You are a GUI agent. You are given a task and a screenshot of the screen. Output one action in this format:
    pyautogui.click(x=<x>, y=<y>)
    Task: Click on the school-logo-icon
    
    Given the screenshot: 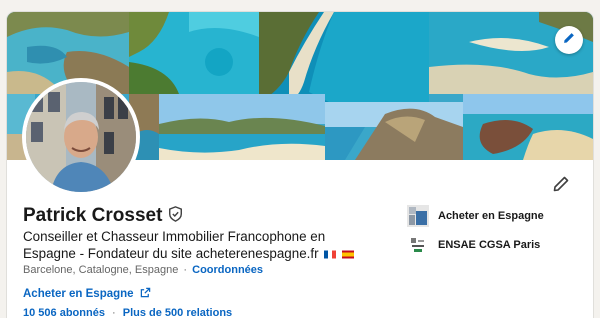 What is the action you would take?
    pyautogui.click(x=418, y=245)
    